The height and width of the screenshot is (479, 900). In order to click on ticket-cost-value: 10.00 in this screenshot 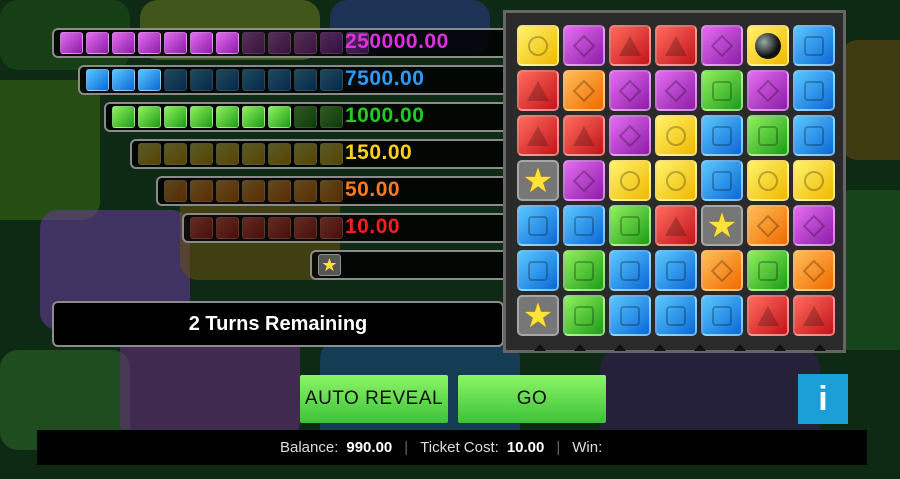, I will do `click(525, 447)`.